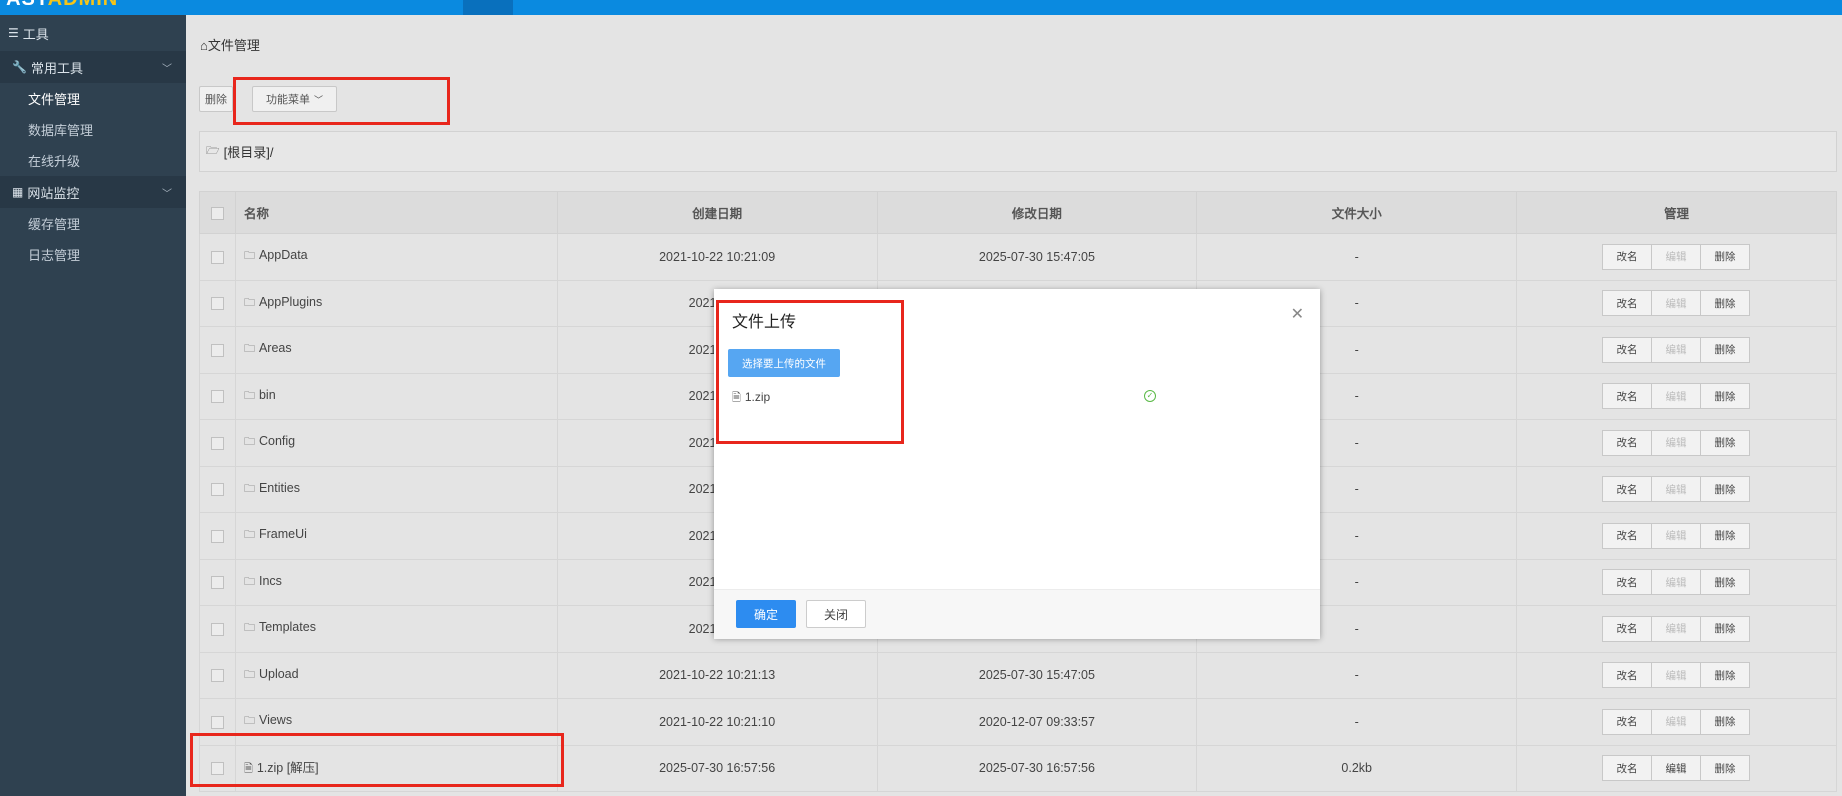  Describe the element at coordinates (396, 396) in the screenshot. I see `file-name-cell: 🗀 bin` at that location.